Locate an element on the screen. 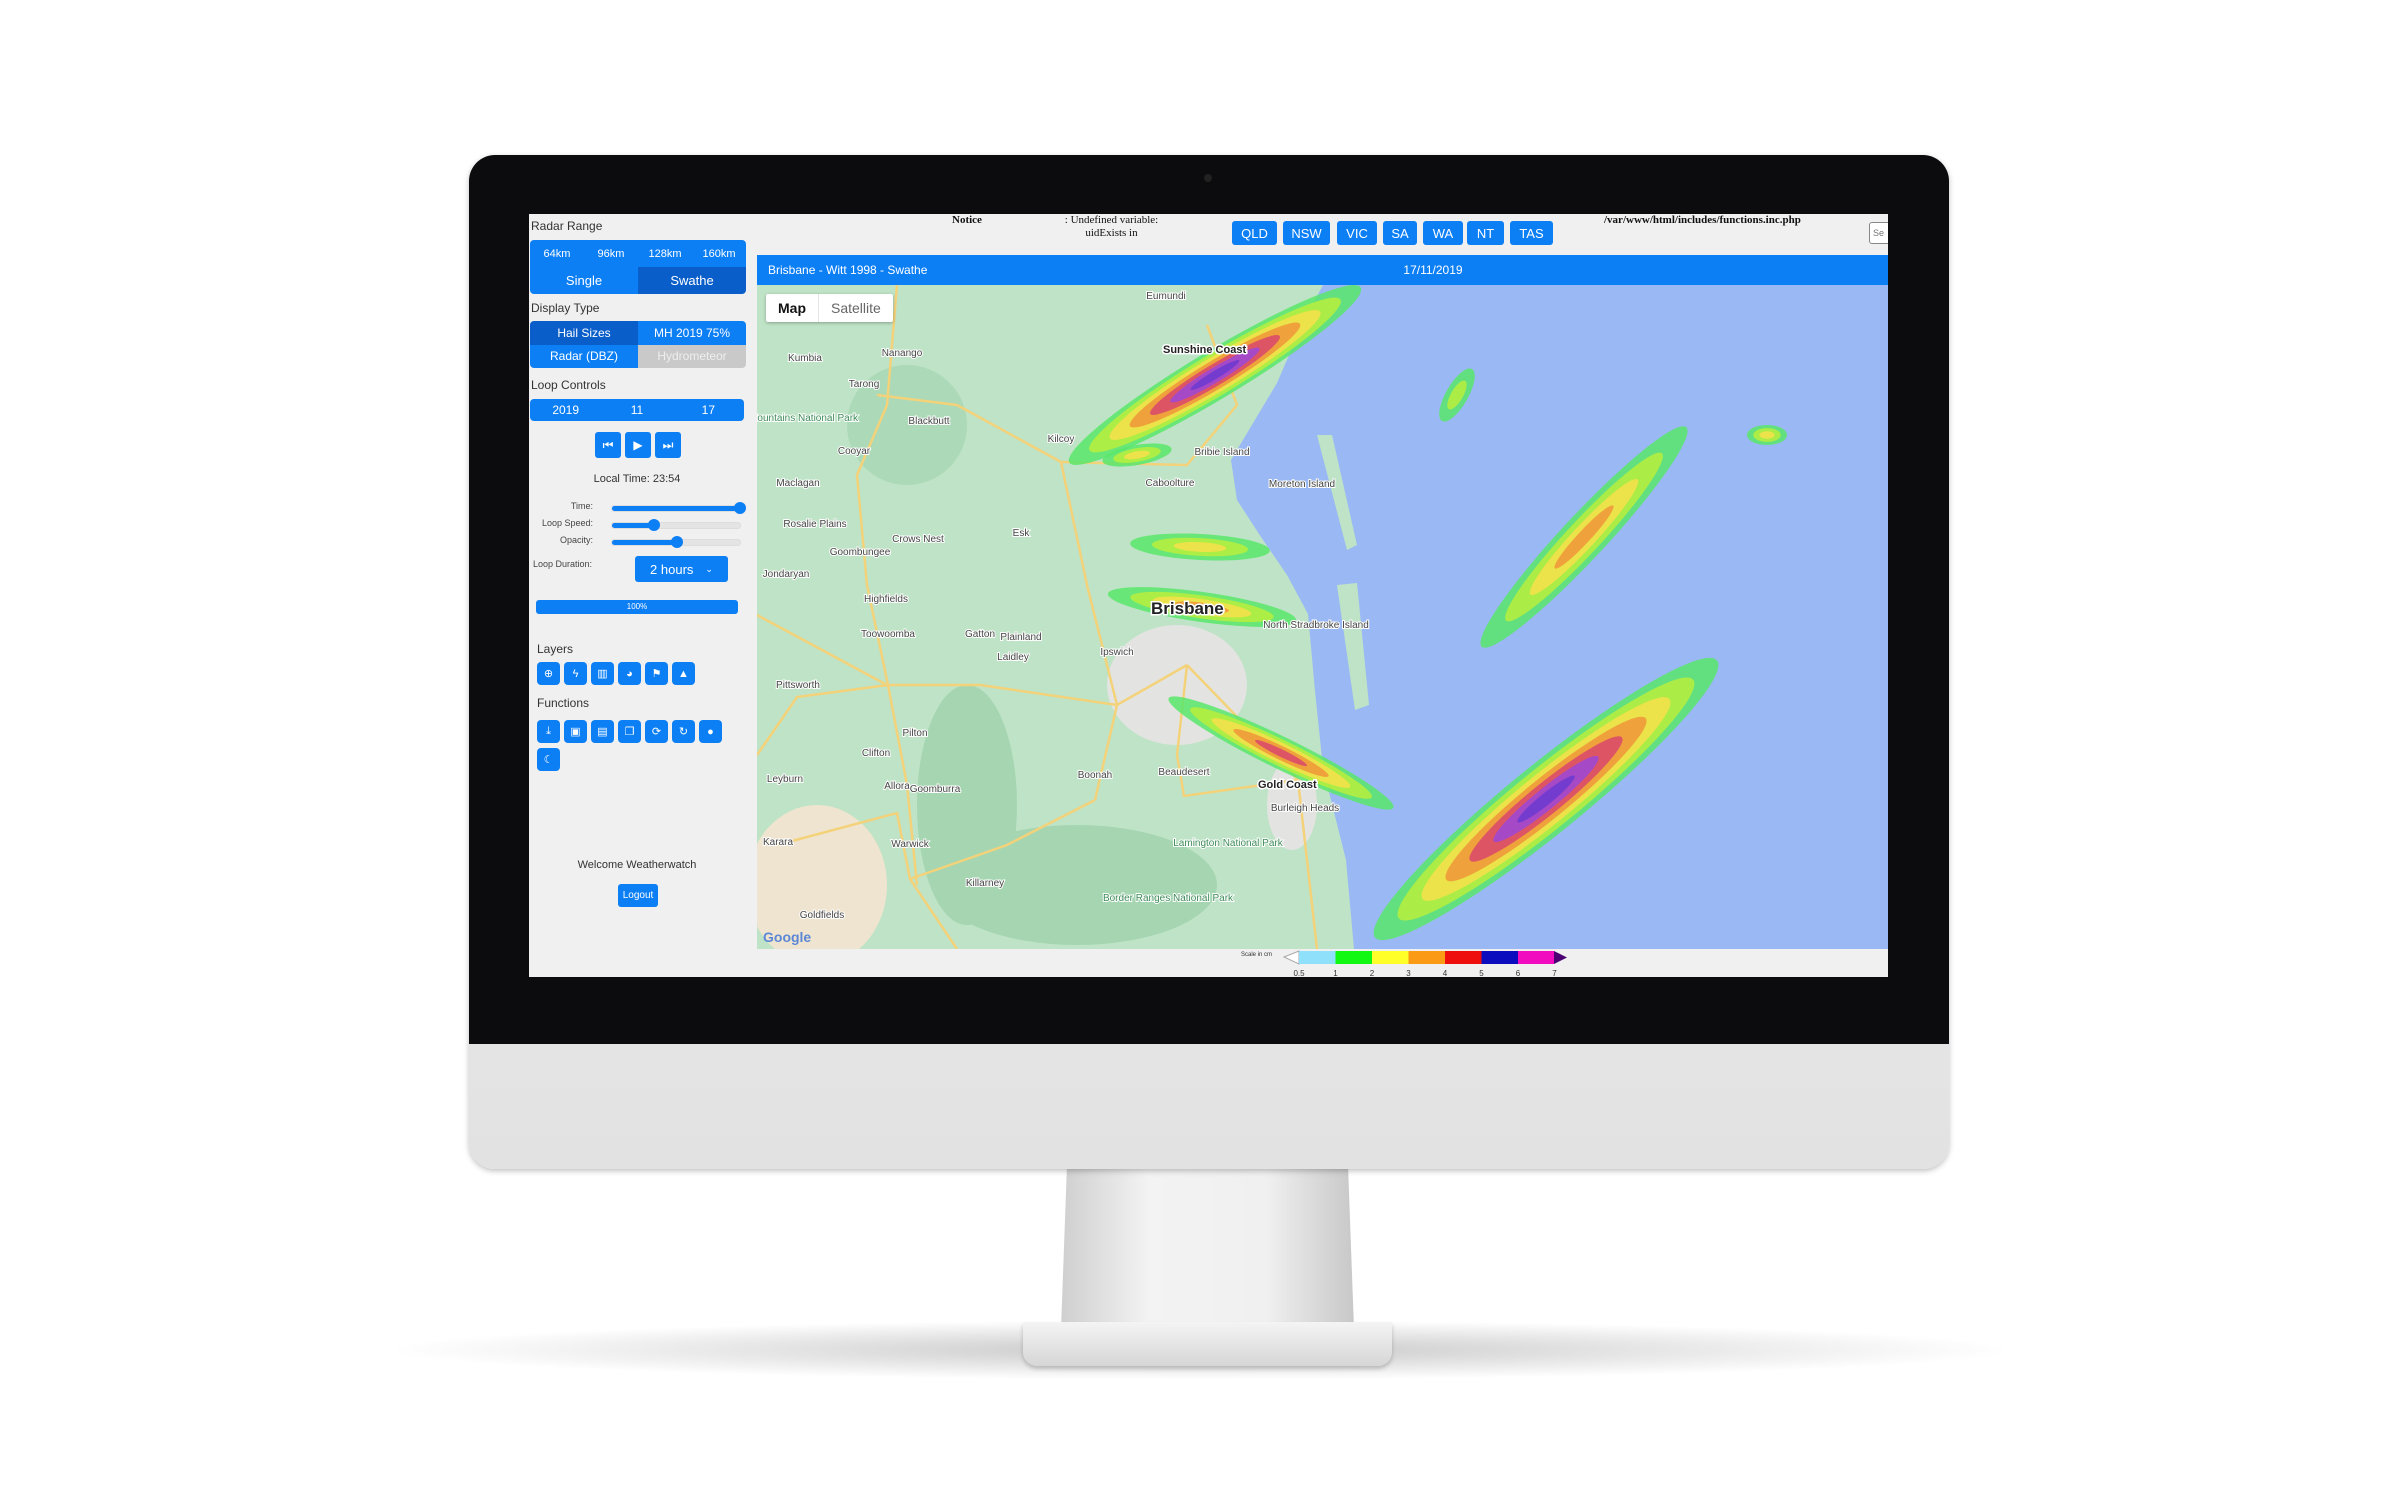 The image size is (2400, 1500). layer-globe-button: ◕ is located at coordinates (629, 673).